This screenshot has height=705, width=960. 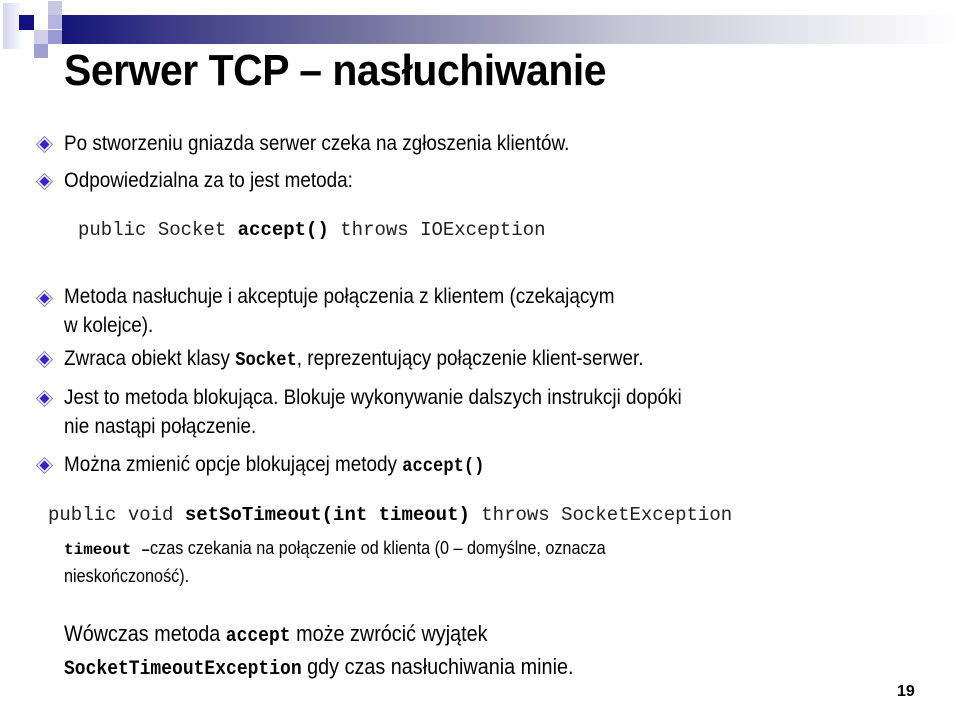 I want to click on code-keywords: public void, so click(x=116, y=515).